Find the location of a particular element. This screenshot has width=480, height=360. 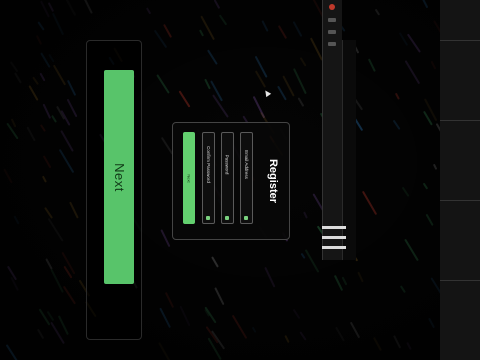

confirm-password-field-label: Confirm Password is located at coordinates (208, 164).